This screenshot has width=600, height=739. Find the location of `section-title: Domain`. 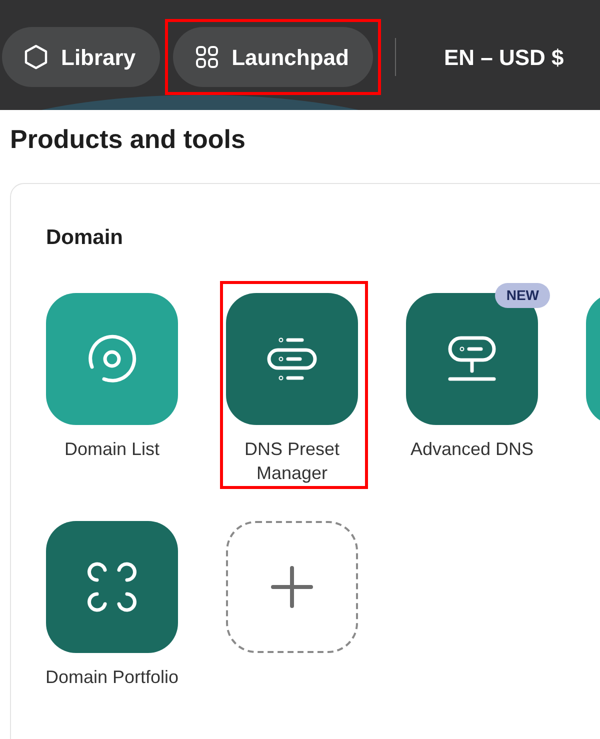

section-title: Domain is located at coordinates (85, 238).